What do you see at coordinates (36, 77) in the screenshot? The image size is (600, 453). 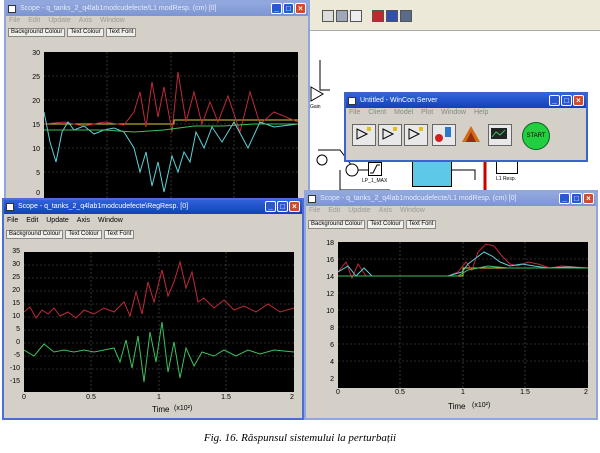 I see `y-tick: 25` at bounding box center [36, 77].